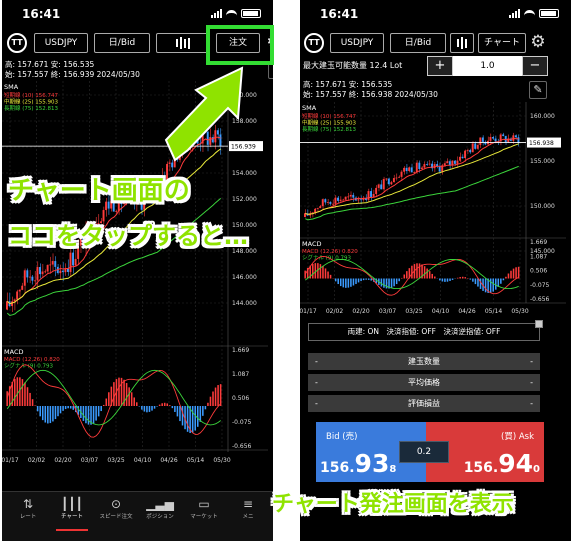 This screenshot has width=573, height=541. What do you see at coordinates (466, 311) in the screenshot?
I see `date-tick: 04/26` at bounding box center [466, 311].